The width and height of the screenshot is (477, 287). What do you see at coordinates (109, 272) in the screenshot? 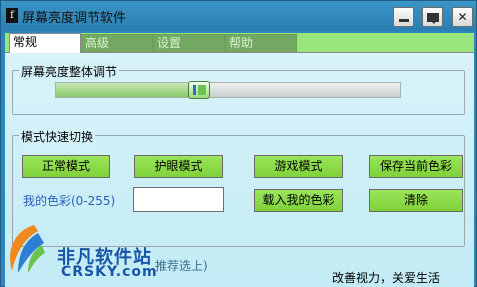
I see `watermark-domain: CRSKY.com` at bounding box center [109, 272].